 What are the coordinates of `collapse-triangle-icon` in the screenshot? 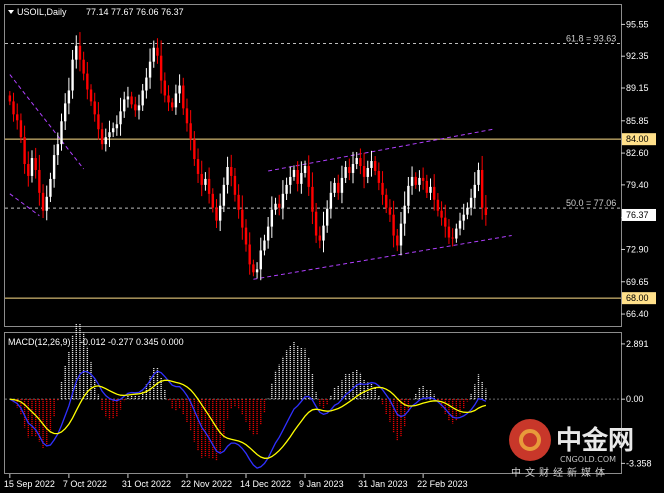 It's located at (11, 12).